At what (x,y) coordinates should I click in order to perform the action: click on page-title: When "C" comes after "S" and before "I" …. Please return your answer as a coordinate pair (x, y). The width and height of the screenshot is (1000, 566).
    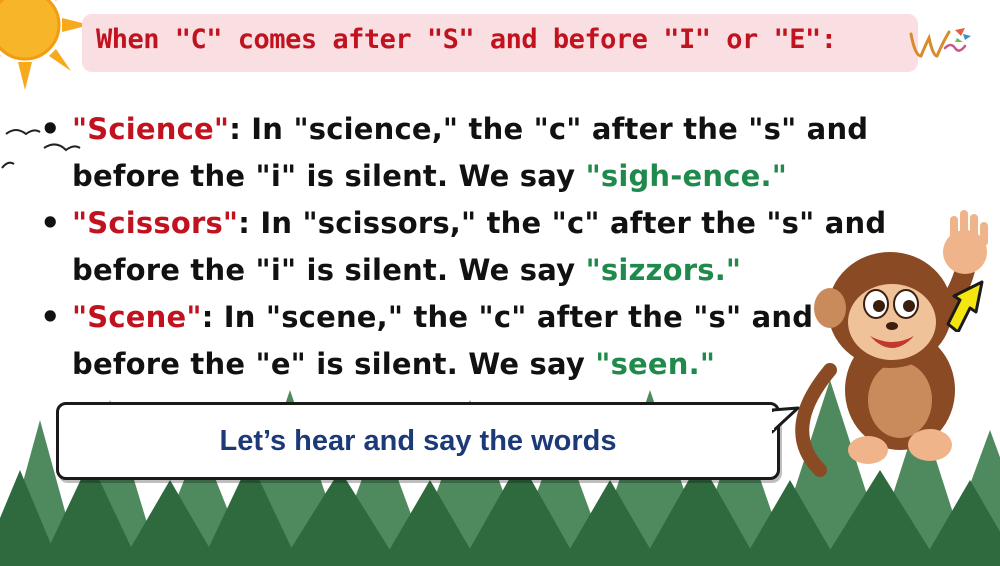
    Looking at the image, I should click on (466, 39).